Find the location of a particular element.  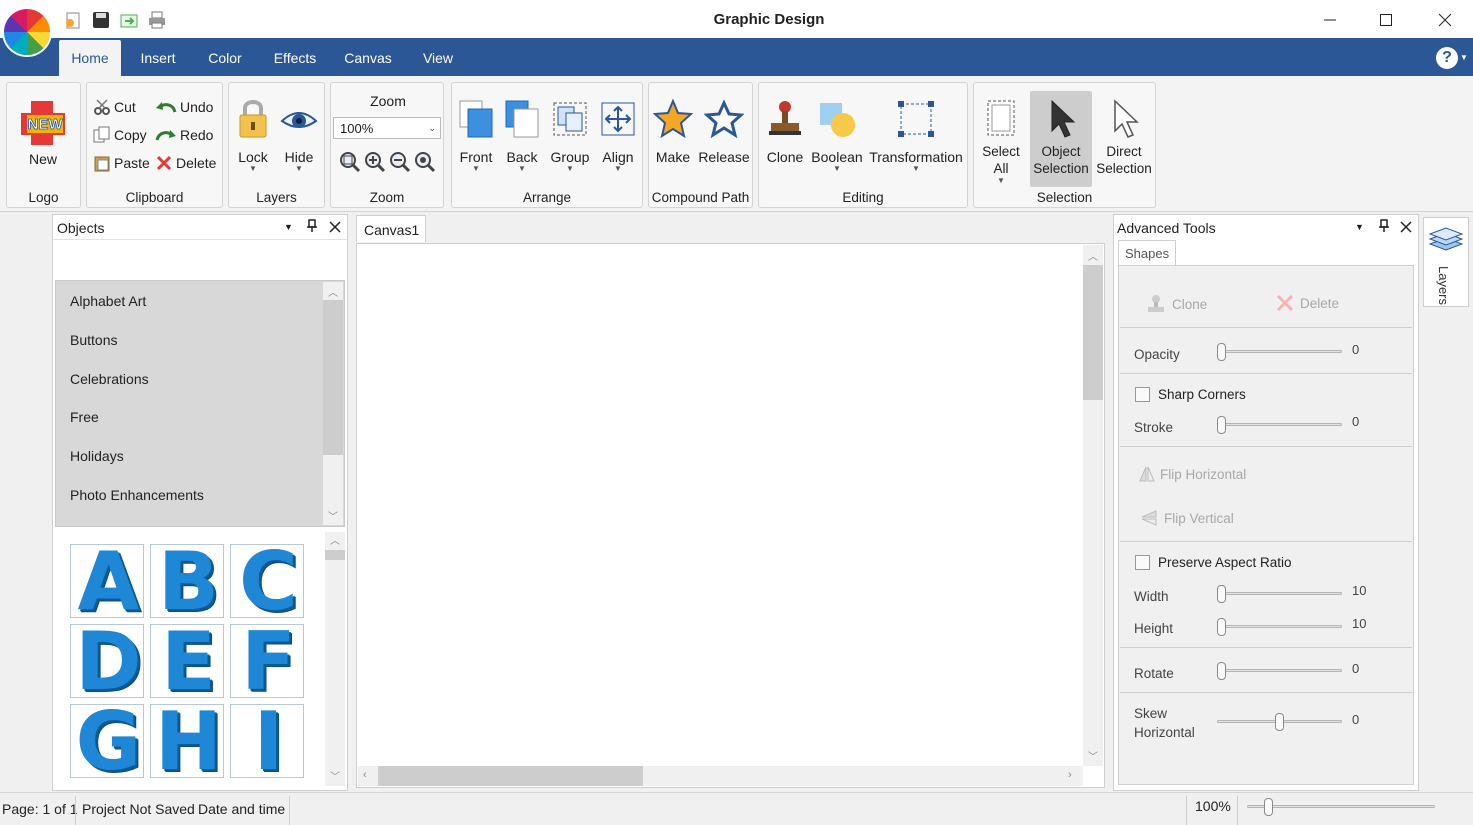

object-selection-button: Object Selection is located at coordinates (1061, 139).